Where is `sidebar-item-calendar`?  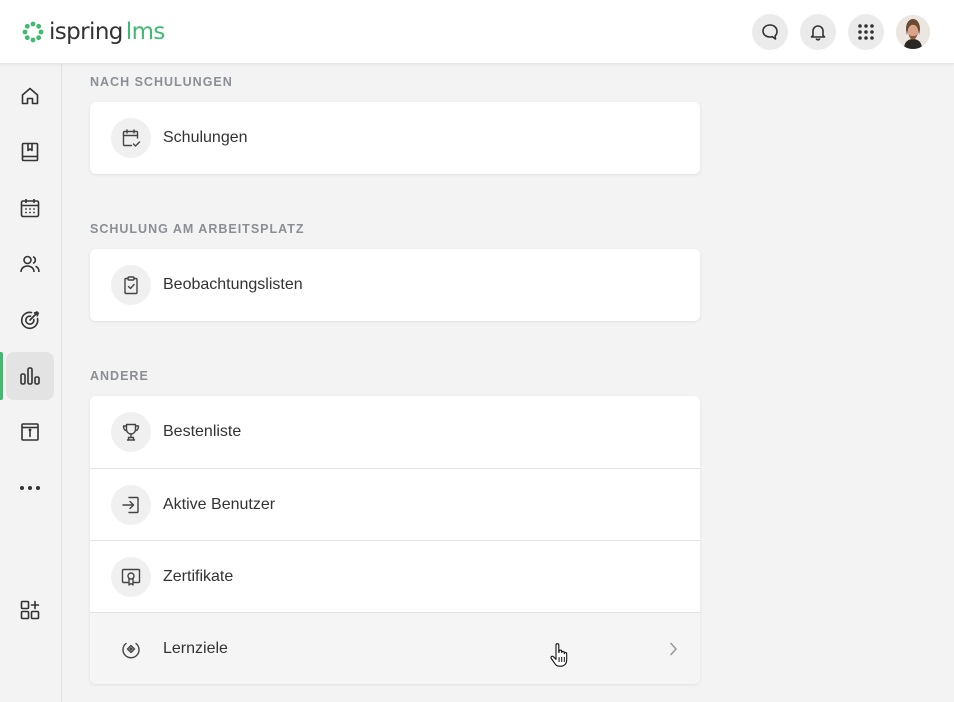
sidebar-item-calendar is located at coordinates (30, 208).